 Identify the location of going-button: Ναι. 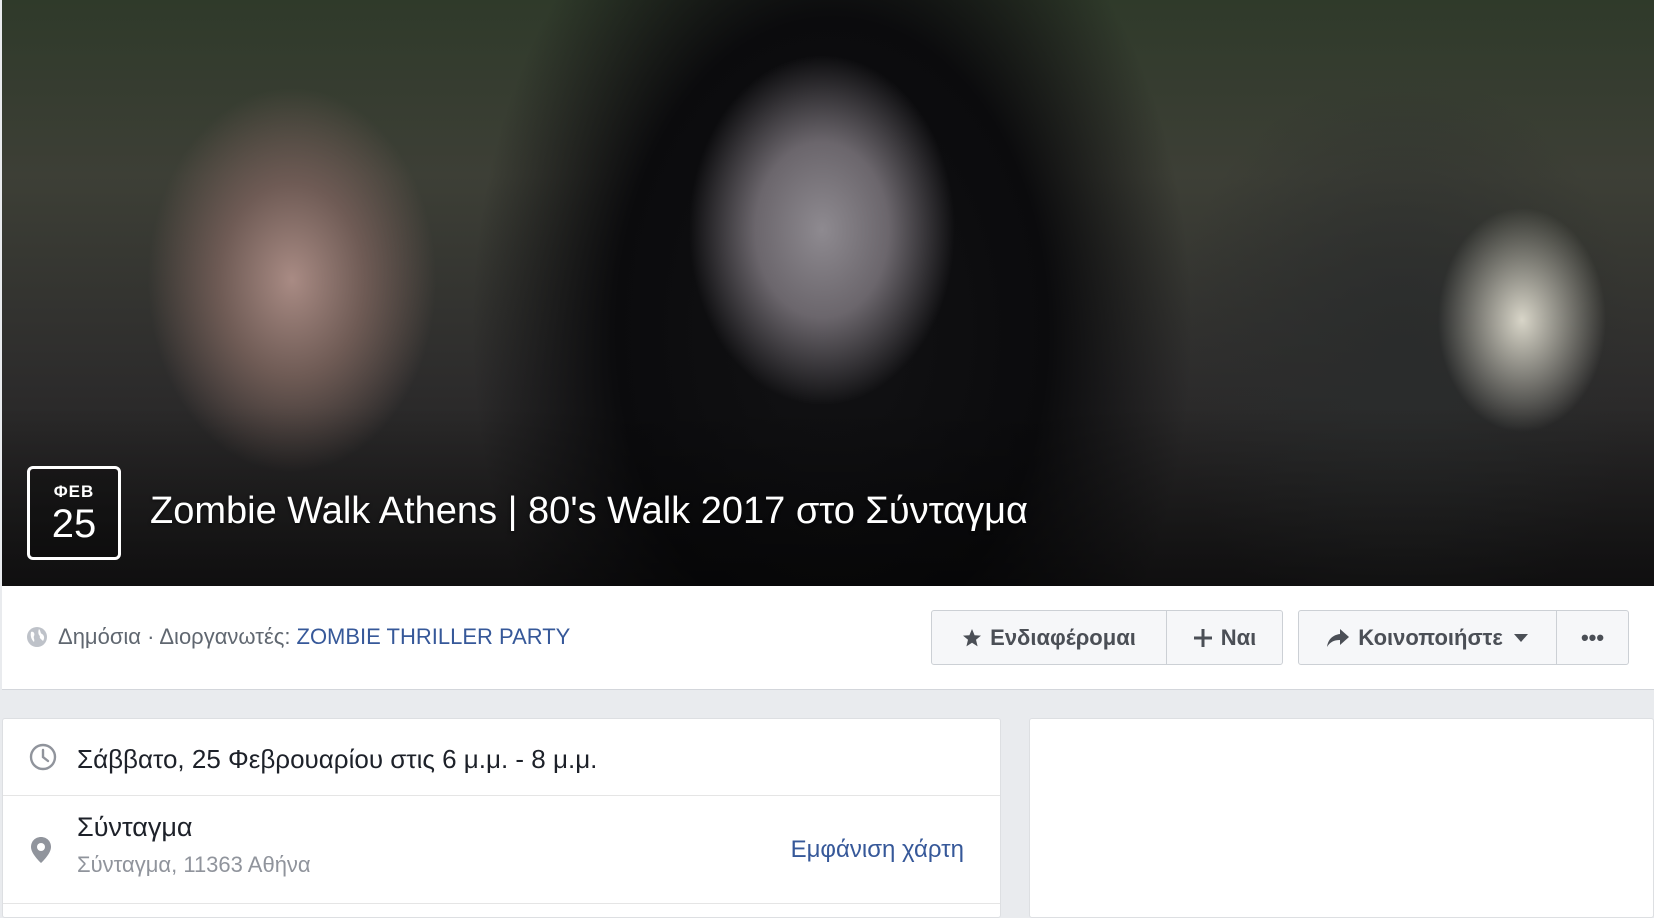
(1224, 637).